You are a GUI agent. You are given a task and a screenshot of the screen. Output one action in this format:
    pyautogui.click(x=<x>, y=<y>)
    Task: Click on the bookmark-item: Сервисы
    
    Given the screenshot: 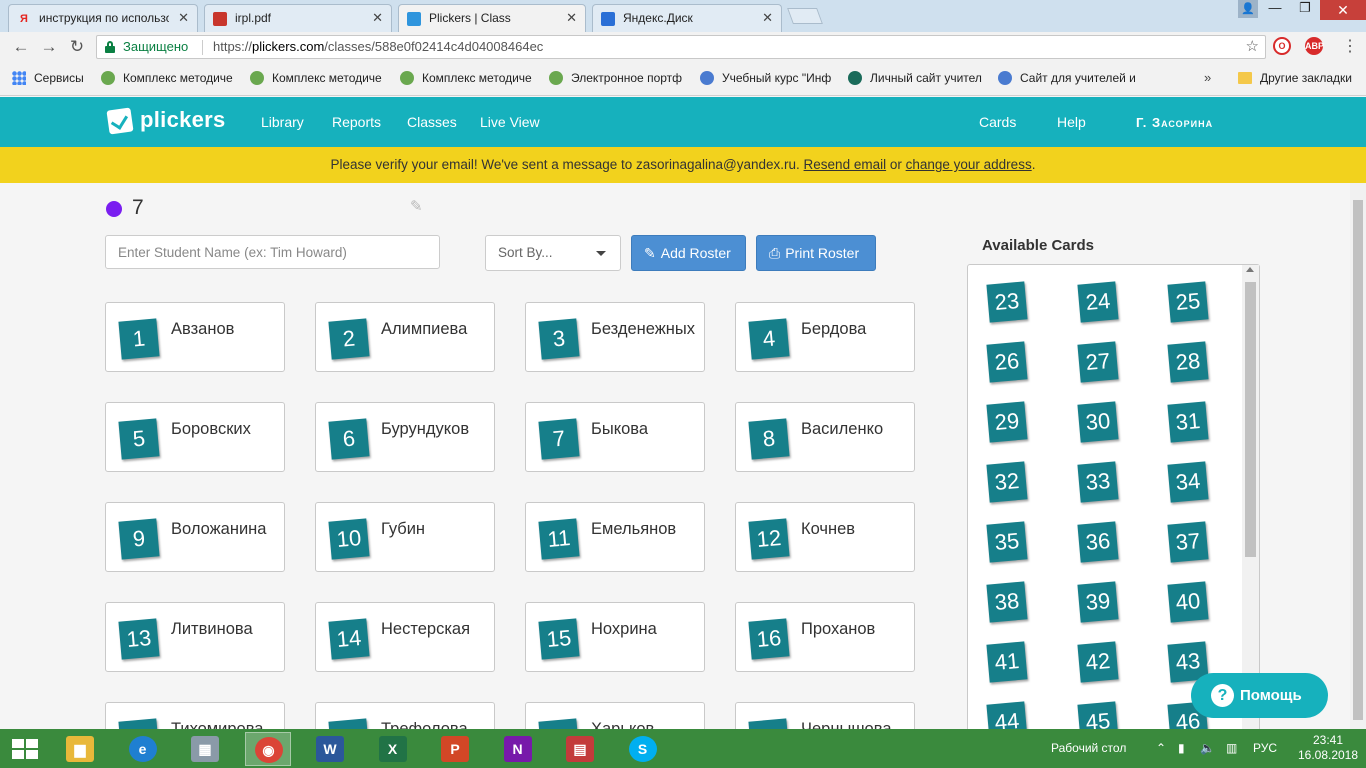 What is the action you would take?
    pyautogui.click(x=48, y=78)
    